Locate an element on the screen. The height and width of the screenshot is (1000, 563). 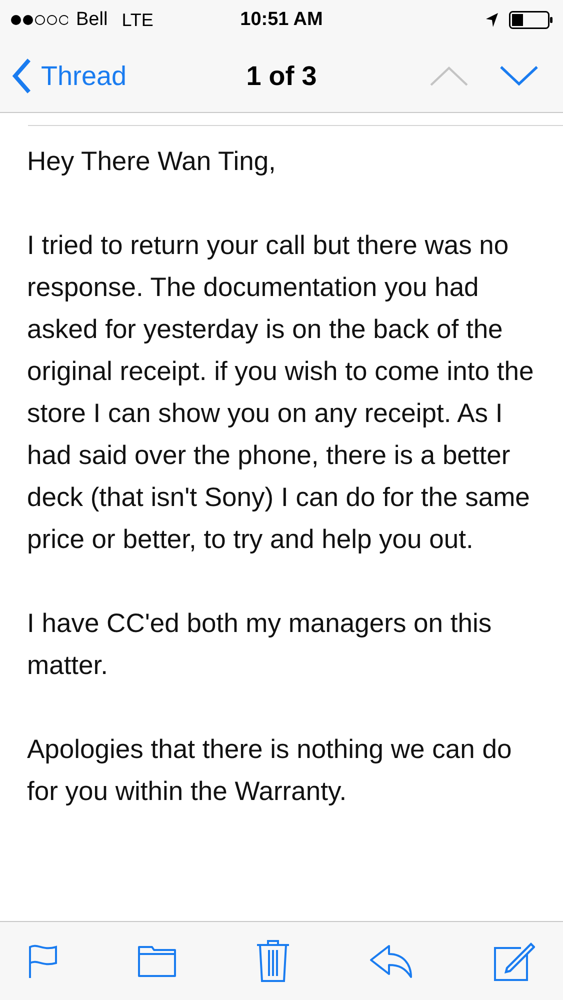
carrier-name: Bell is located at coordinates (92, 20).